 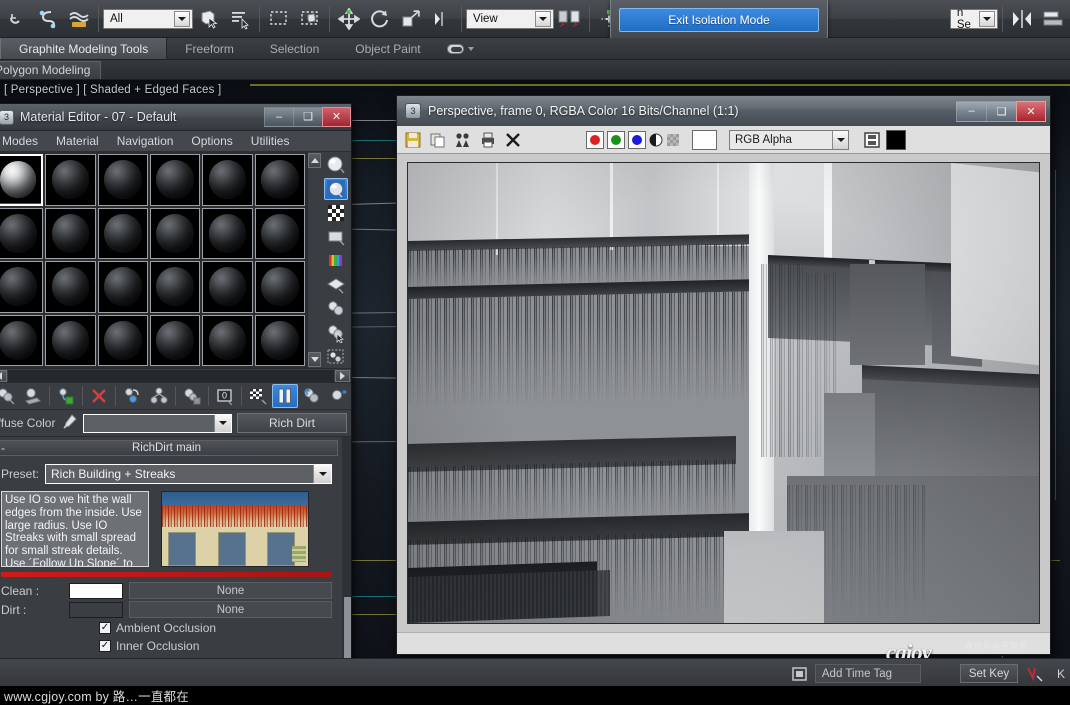 I want to click on ambient-occlusion-checkbox: ✓, so click(x=105, y=628).